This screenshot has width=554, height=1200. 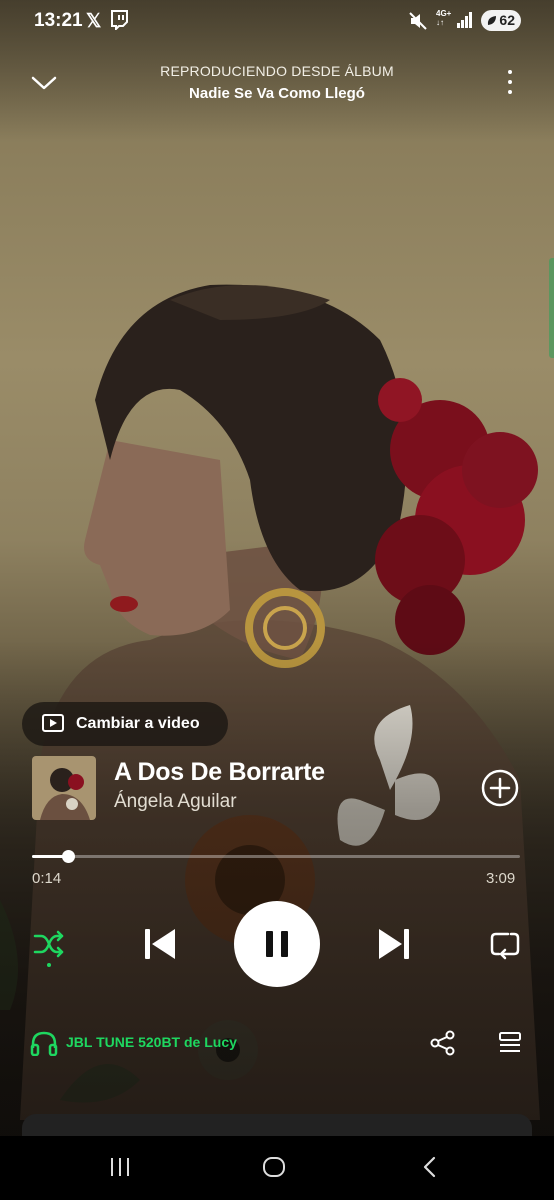 What do you see at coordinates (443, 1043) in the screenshot?
I see `share-icon` at bounding box center [443, 1043].